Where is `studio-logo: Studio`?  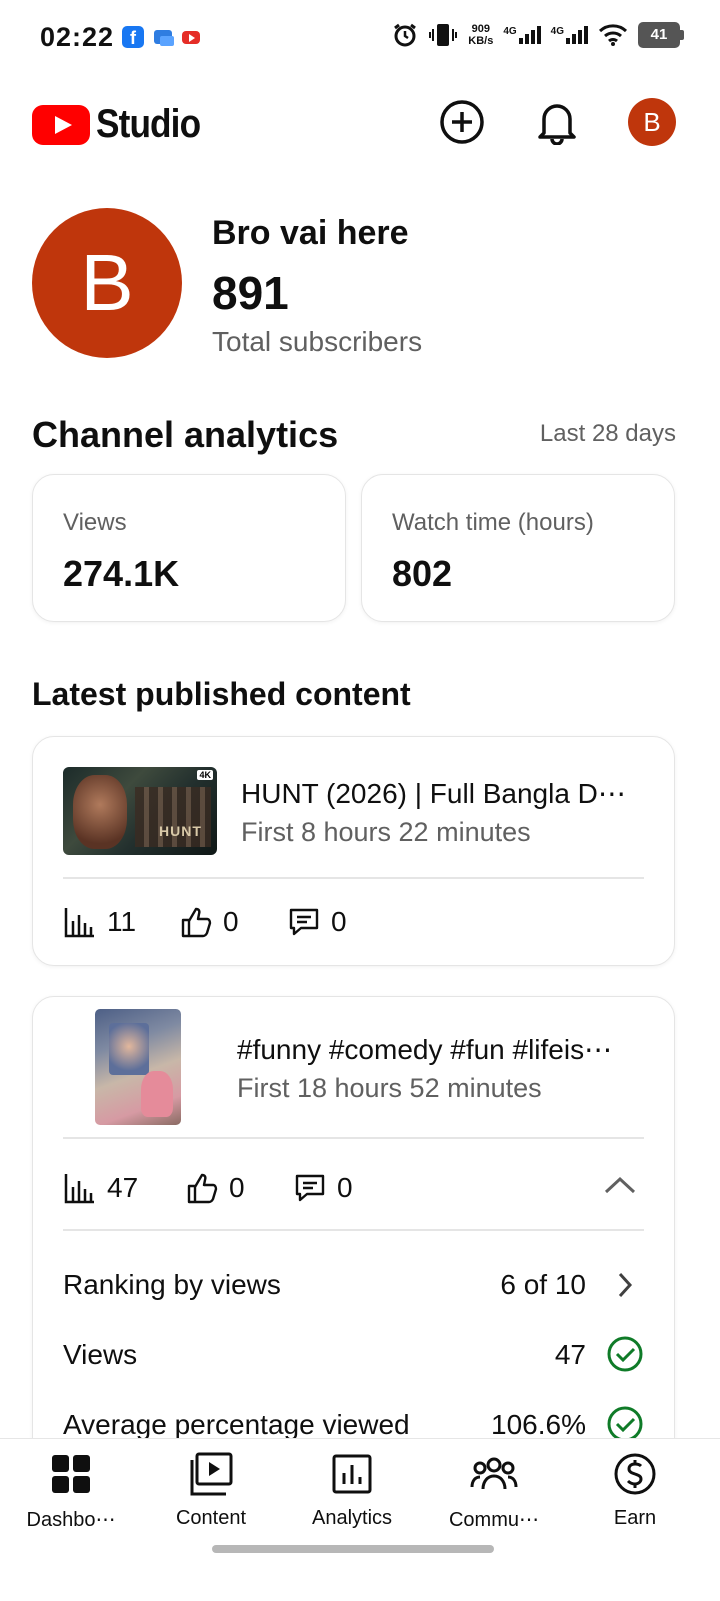
studio-logo: Studio is located at coordinates (123, 124).